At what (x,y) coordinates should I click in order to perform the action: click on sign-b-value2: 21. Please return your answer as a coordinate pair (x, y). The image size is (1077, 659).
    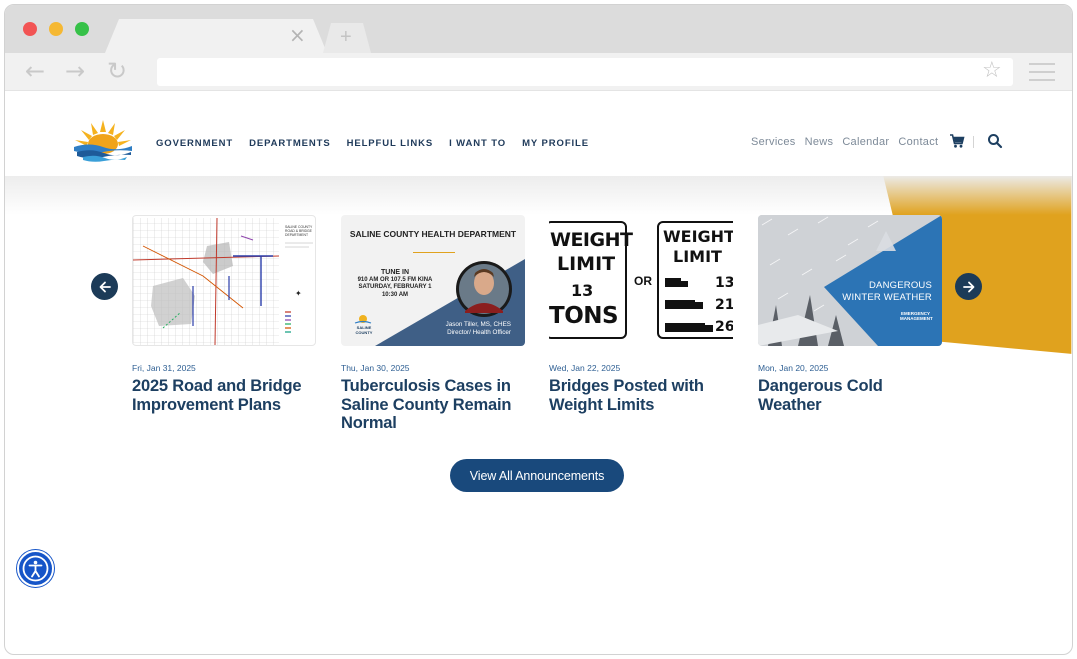
    Looking at the image, I should click on (724, 305).